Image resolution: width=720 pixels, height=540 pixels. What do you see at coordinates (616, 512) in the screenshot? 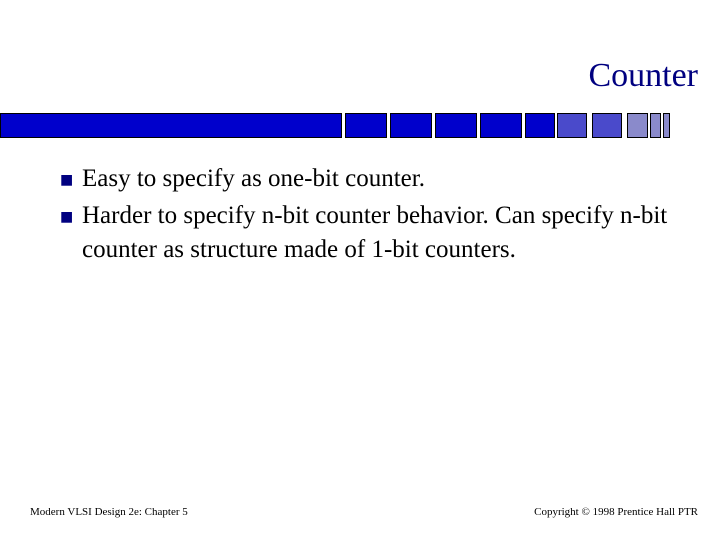
I see `footer-copyright: Copyright © 1998 Prentice Hall PTR` at bounding box center [616, 512].